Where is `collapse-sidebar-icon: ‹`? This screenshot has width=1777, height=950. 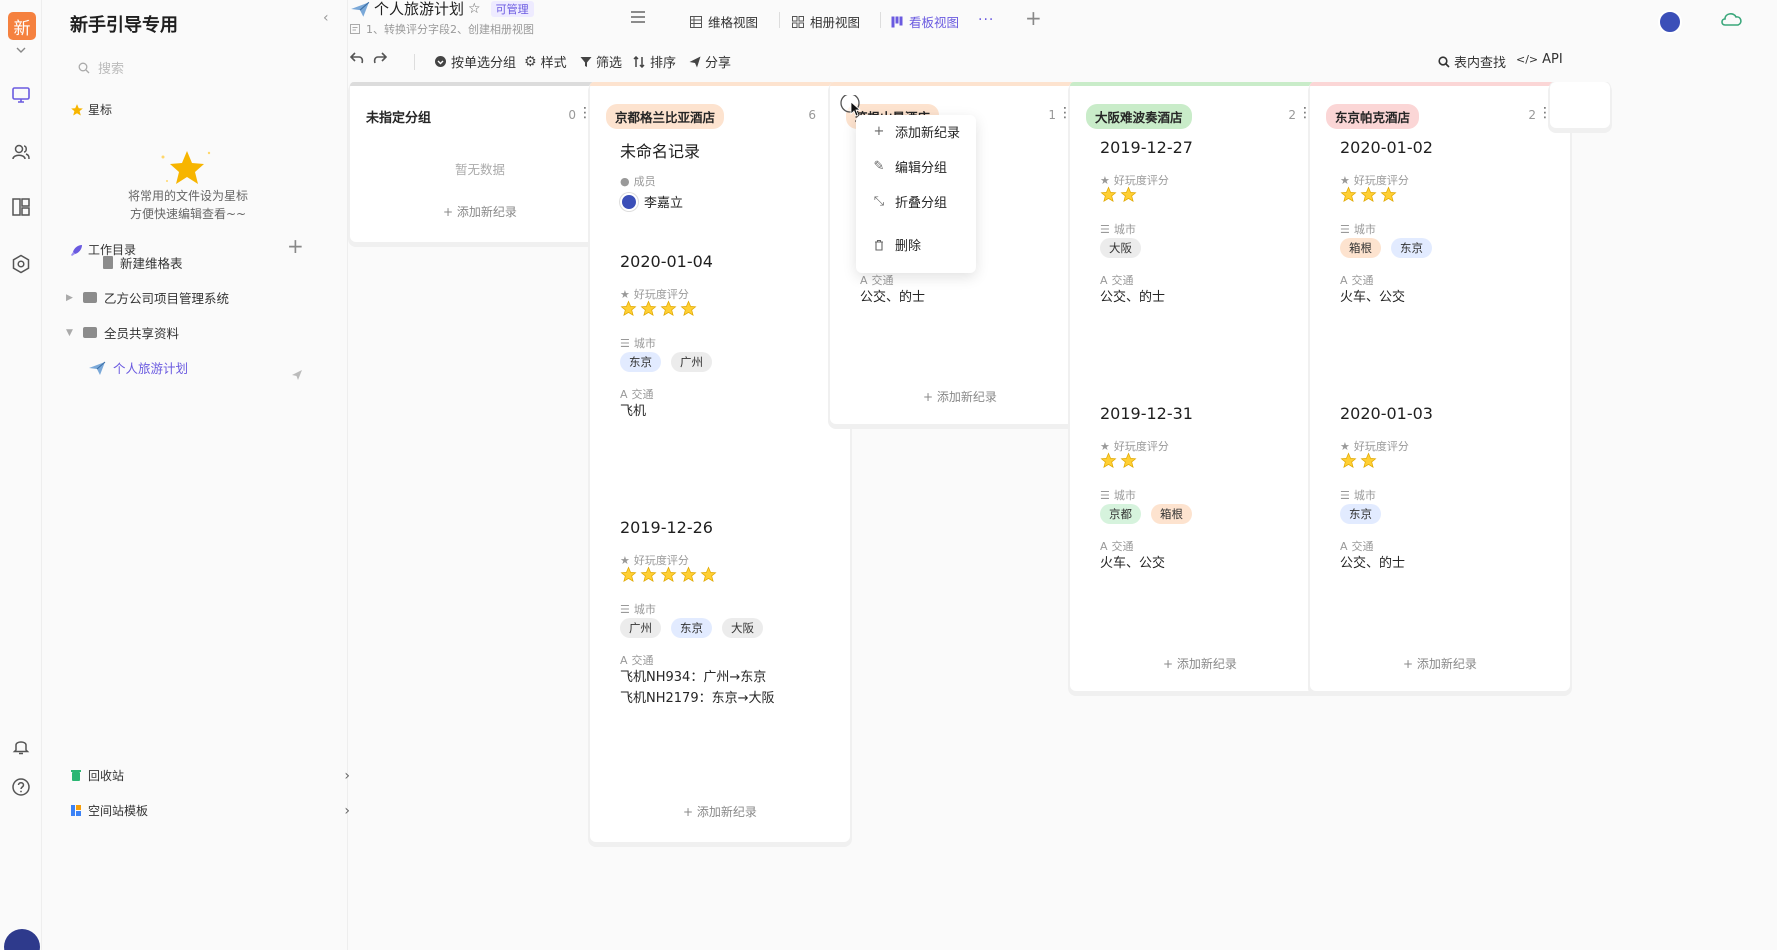 collapse-sidebar-icon: ‹ is located at coordinates (326, 18).